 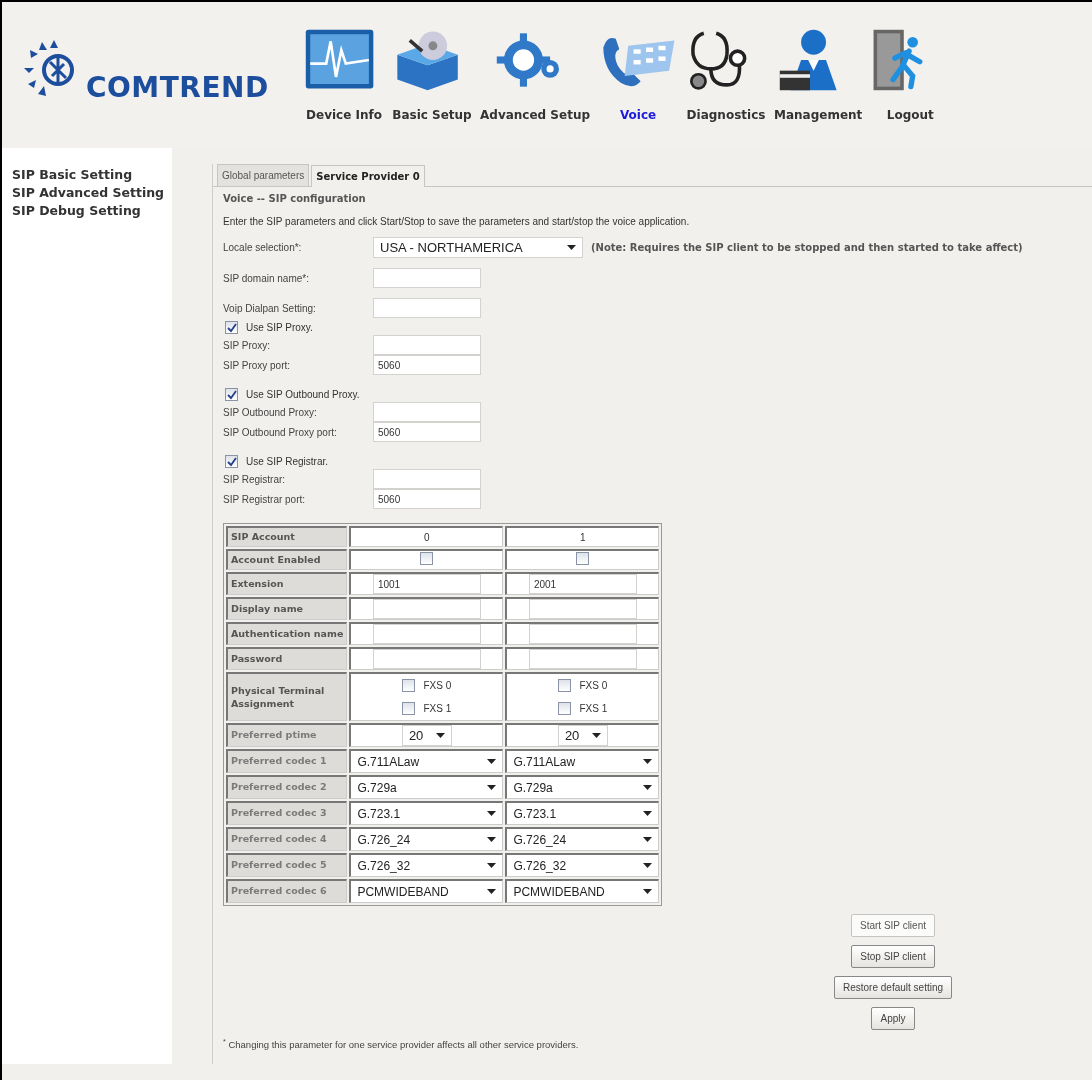 What do you see at coordinates (457, 222) in the screenshot?
I see `instruction-text: Enter the SIP parameters and click Start/Stop to save the parameters and start/stop the voice application.` at bounding box center [457, 222].